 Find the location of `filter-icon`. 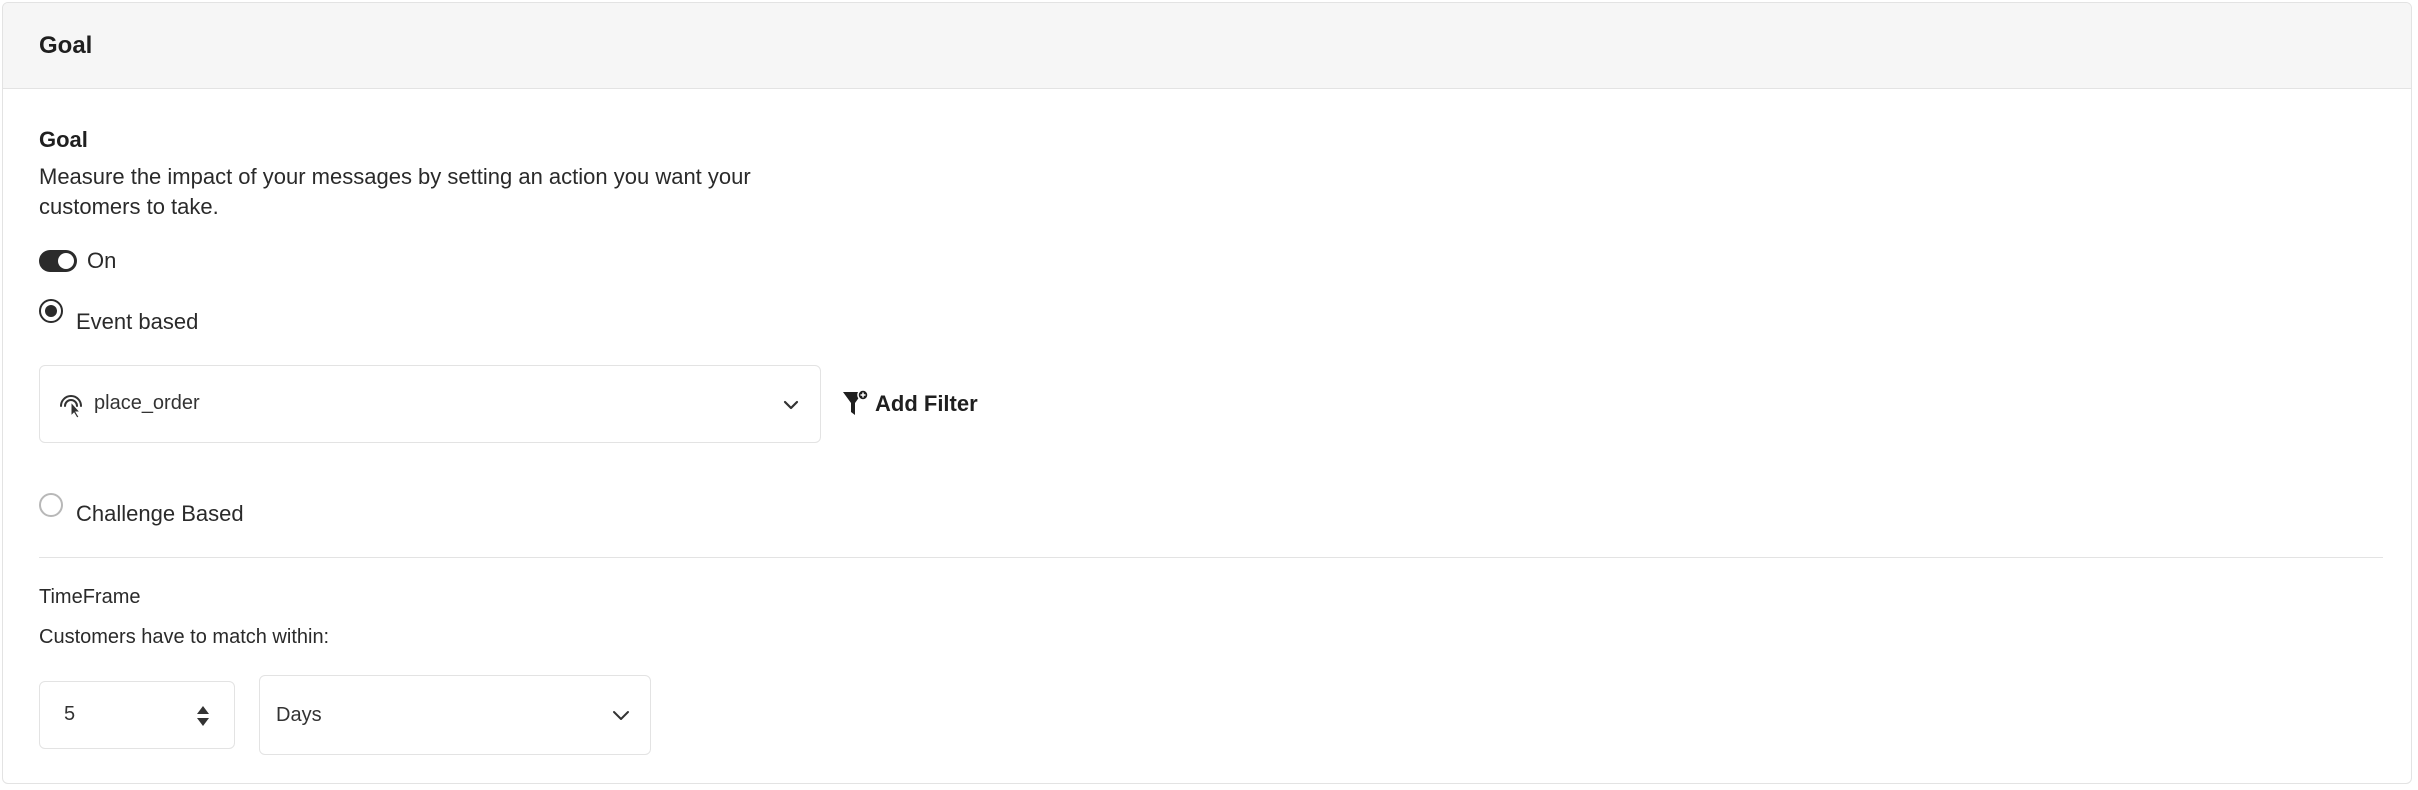

filter-icon is located at coordinates (856, 402).